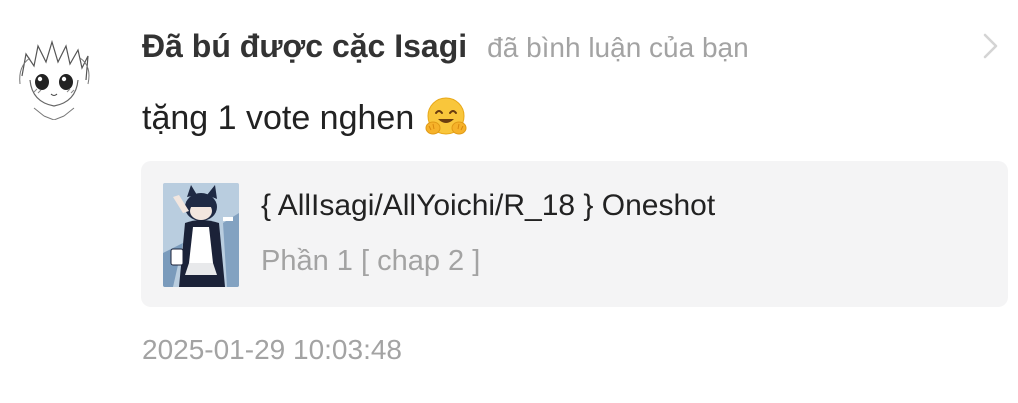  What do you see at coordinates (371, 261) in the screenshot?
I see `story-part: Phần 1 [ chap 2 ]` at bounding box center [371, 261].